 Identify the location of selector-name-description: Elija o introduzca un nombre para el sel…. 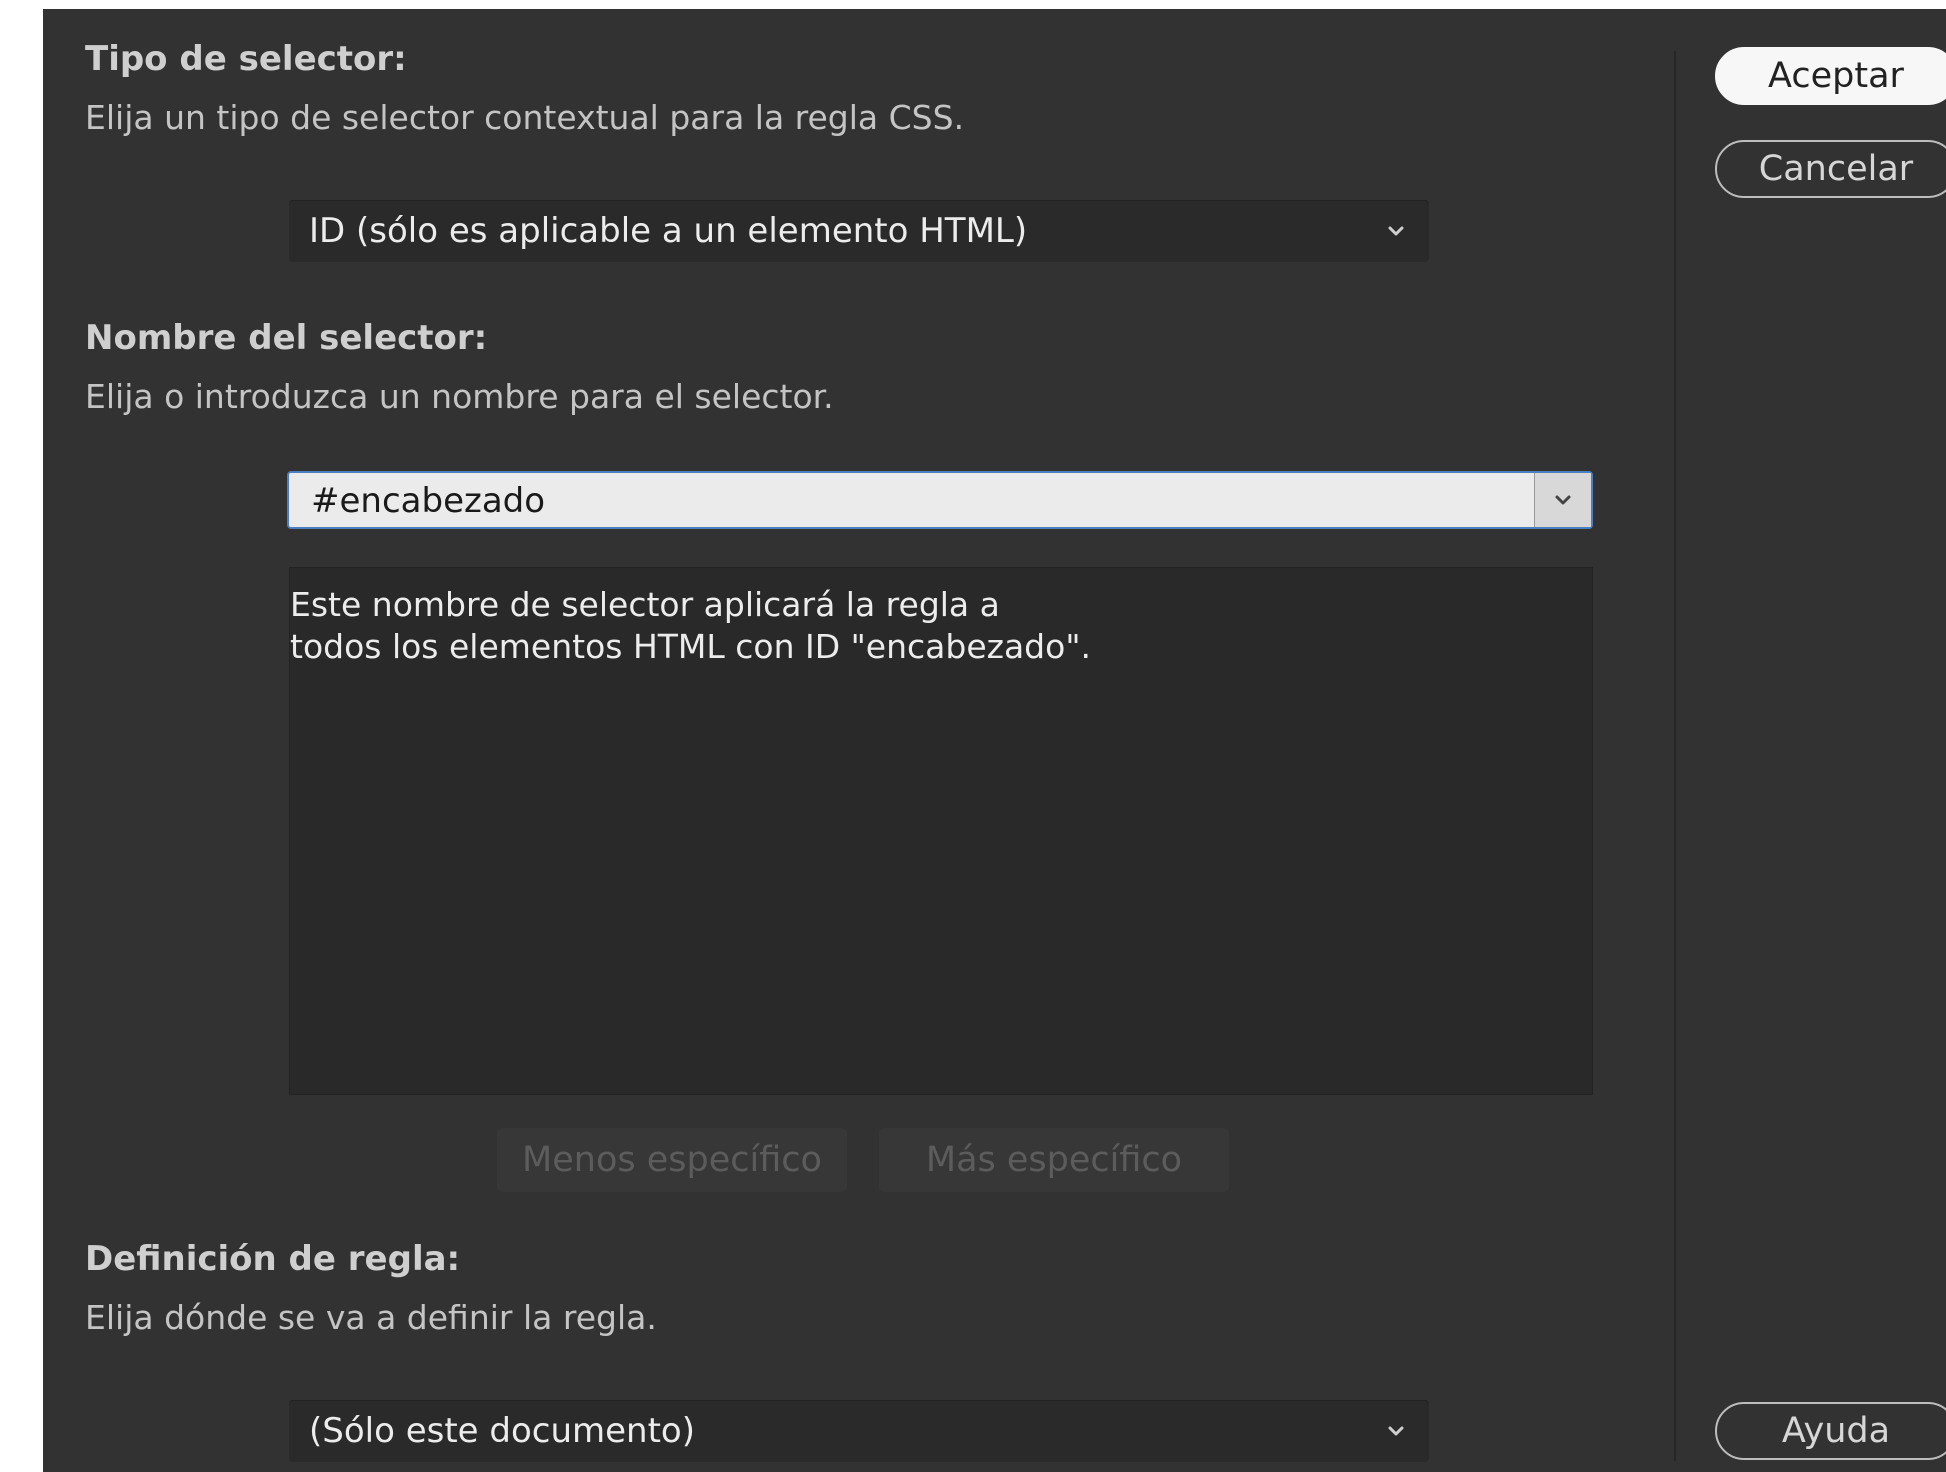
(459, 396).